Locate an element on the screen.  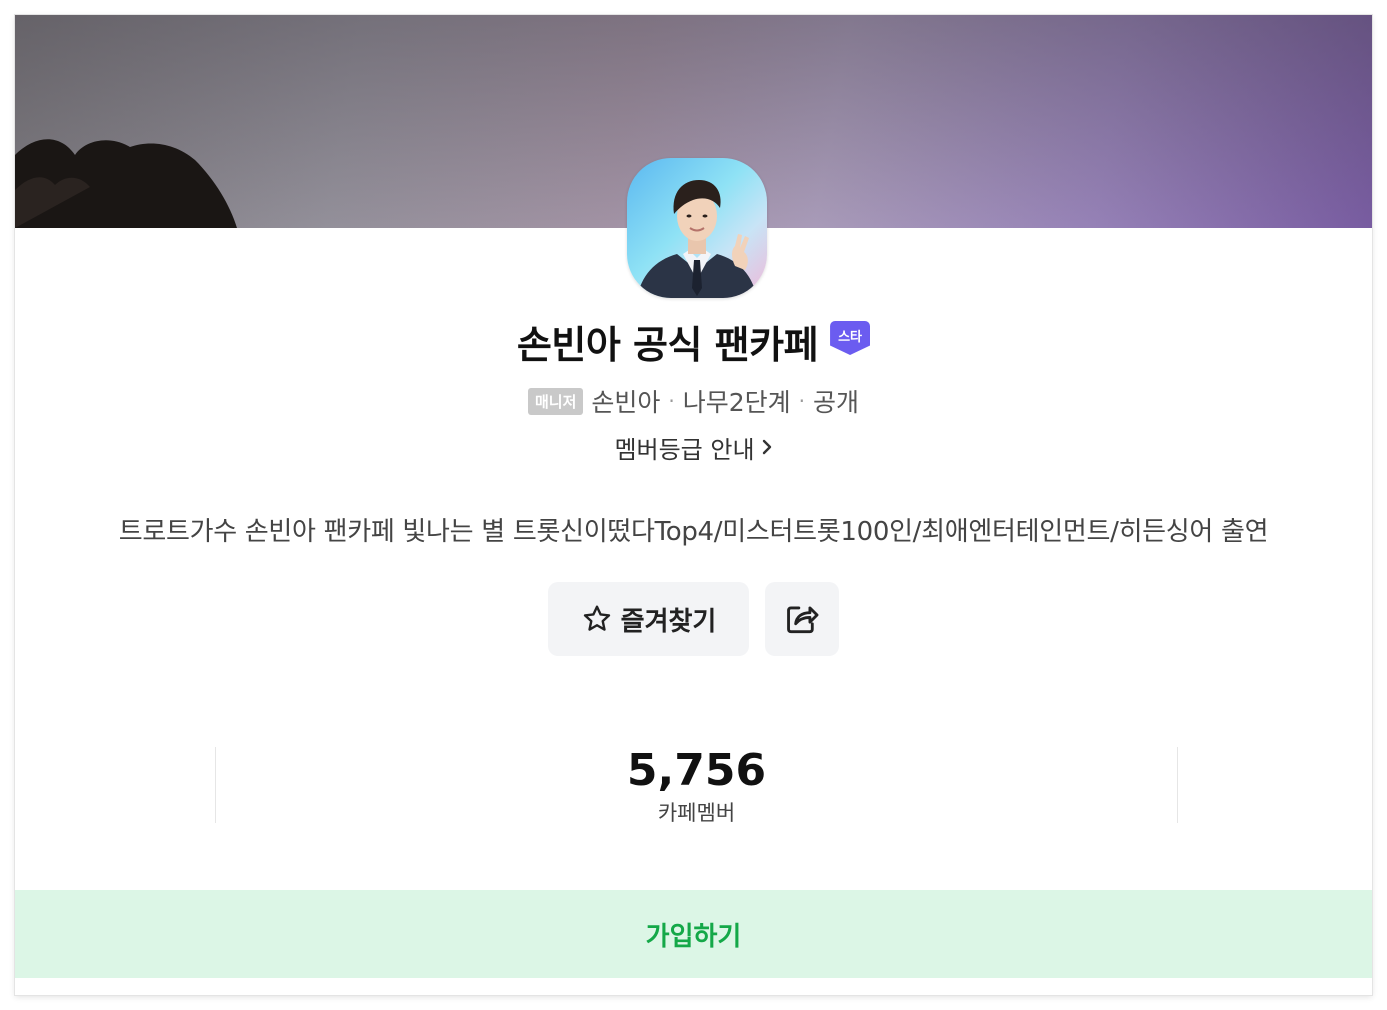
join-button: 가입하기 is located at coordinates (693, 934).